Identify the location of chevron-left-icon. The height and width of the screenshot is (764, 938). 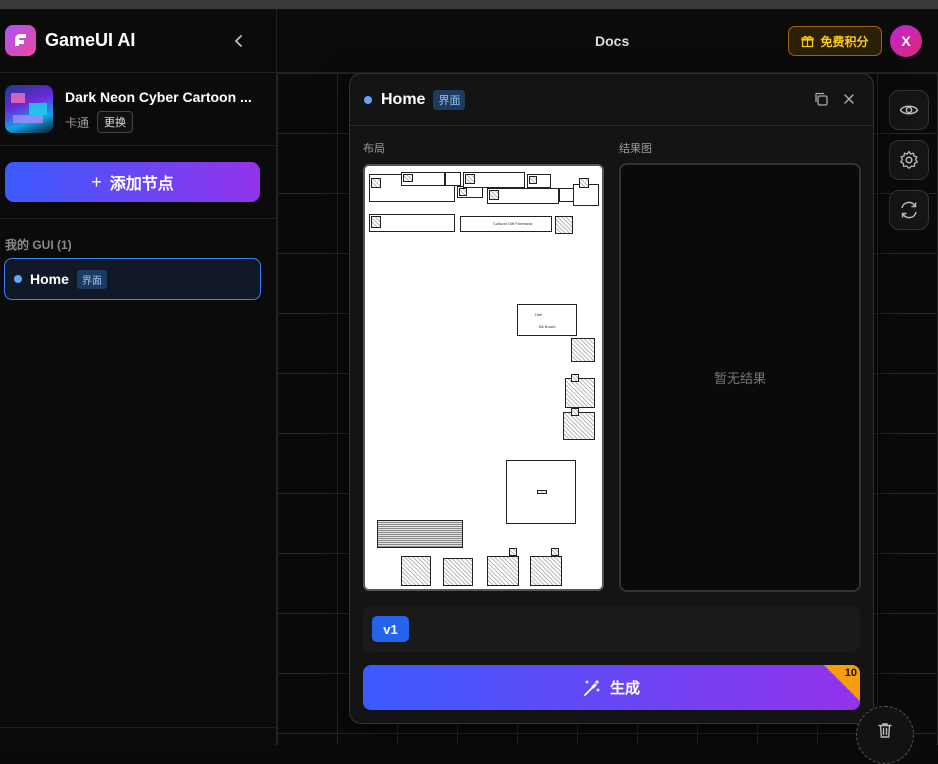
(238, 41).